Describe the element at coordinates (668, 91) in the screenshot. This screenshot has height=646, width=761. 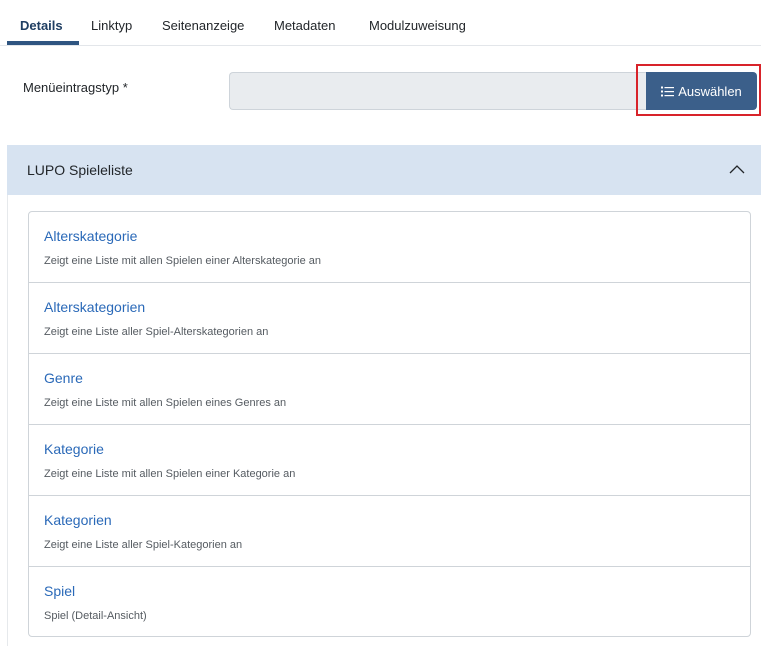
I see `list-icon` at that location.